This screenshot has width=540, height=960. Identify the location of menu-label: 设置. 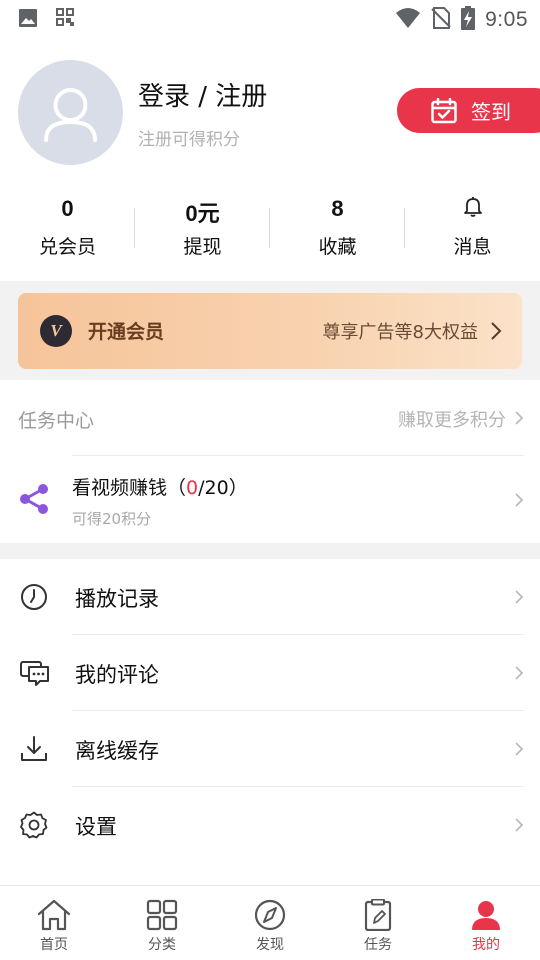
(96, 827).